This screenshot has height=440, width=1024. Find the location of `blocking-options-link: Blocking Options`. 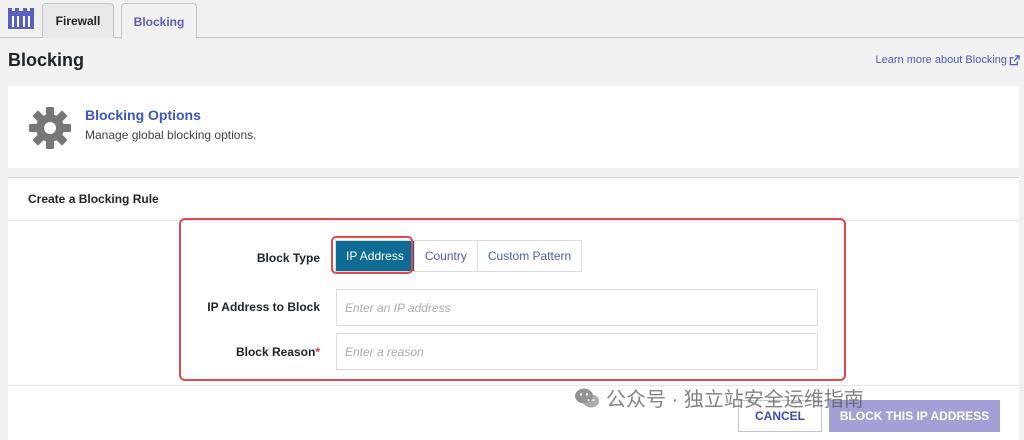

blocking-options-link: Blocking Options is located at coordinates (143, 115).